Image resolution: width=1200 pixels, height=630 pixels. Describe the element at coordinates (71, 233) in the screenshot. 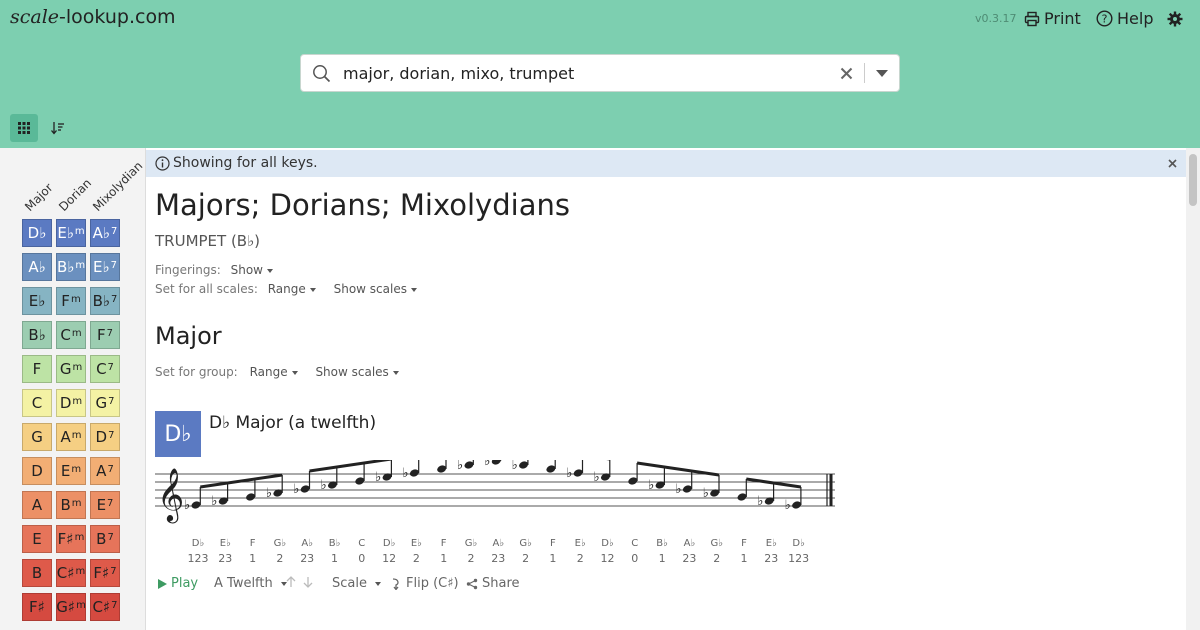

I see `key-cell-dorian: E♭ m` at that location.